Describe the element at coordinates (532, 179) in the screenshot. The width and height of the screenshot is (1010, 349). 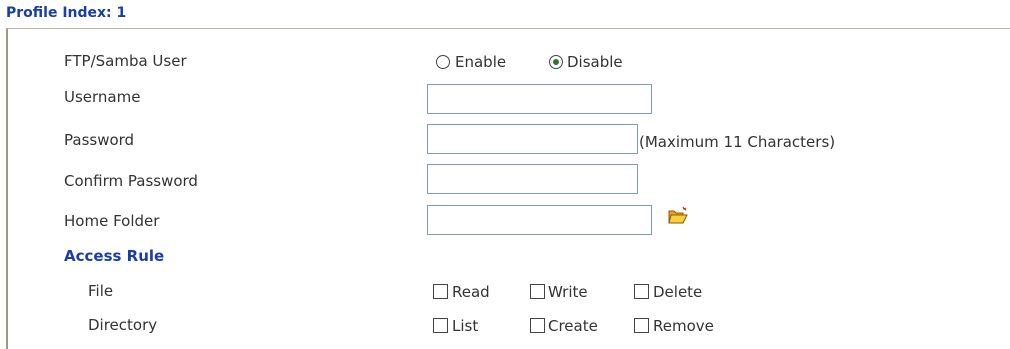
I see `confirm-password-input` at that location.